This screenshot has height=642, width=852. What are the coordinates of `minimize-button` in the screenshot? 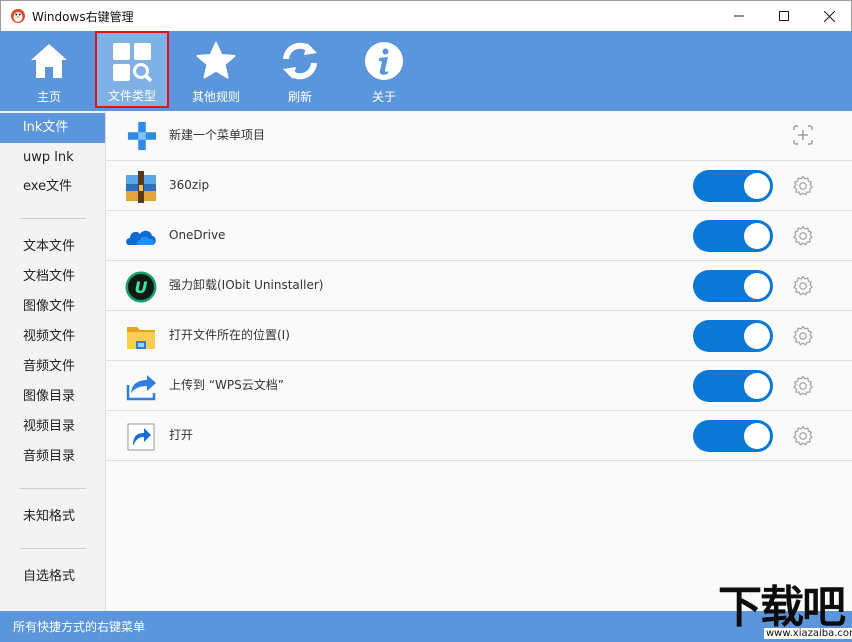 It's located at (739, 16).